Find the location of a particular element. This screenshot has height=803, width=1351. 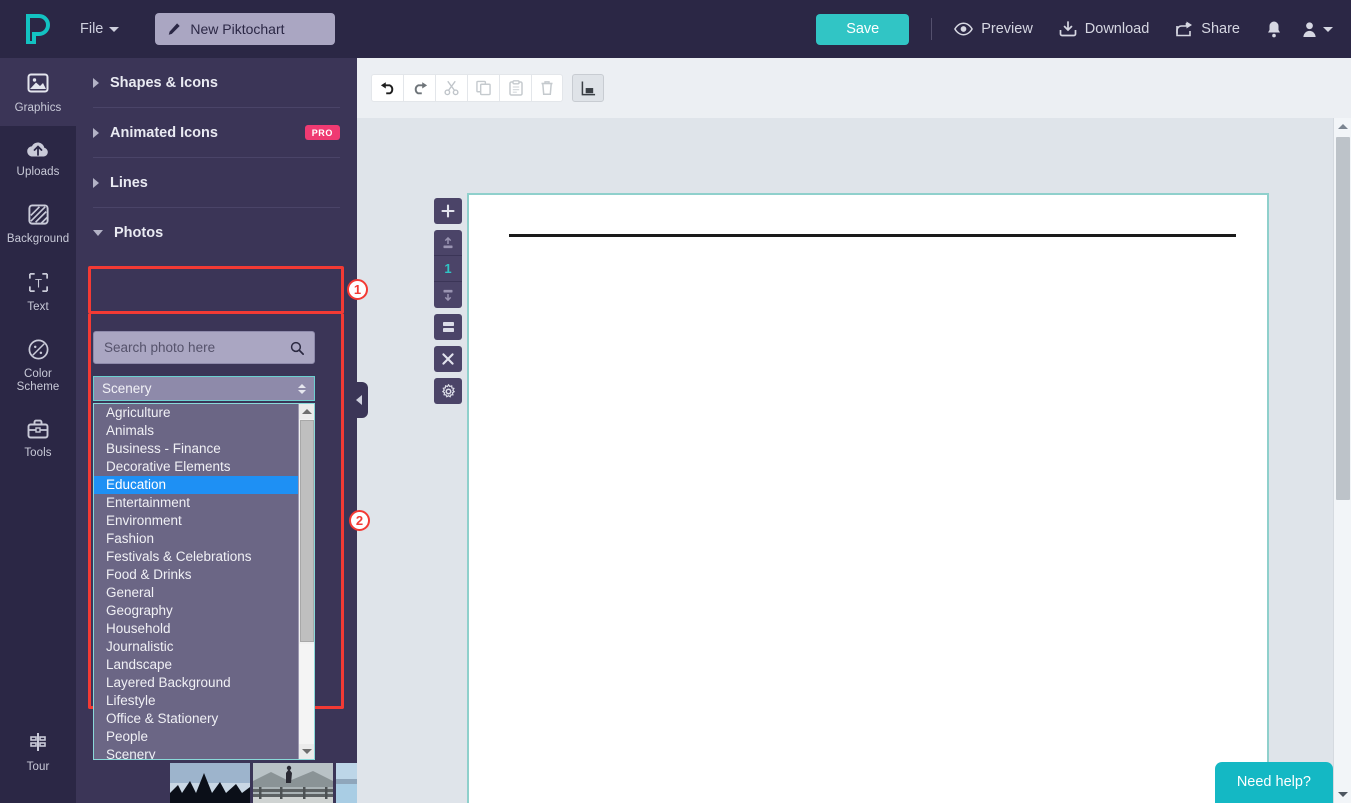

undo-button is located at coordinates (387, 88).